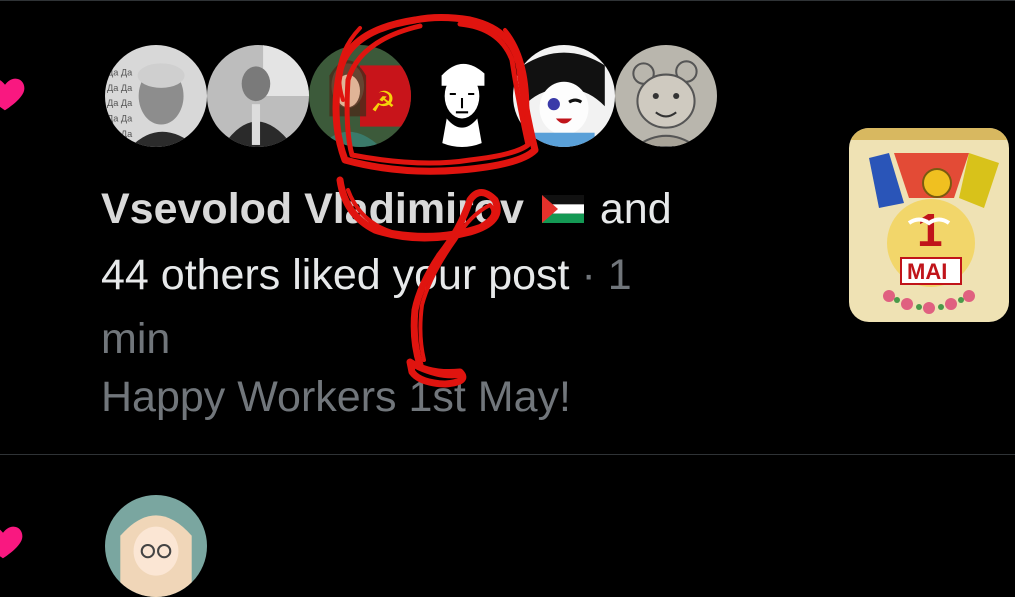 The image size is (1015, 597). I want to click on timestamp-number: 1, so click(619, 275).